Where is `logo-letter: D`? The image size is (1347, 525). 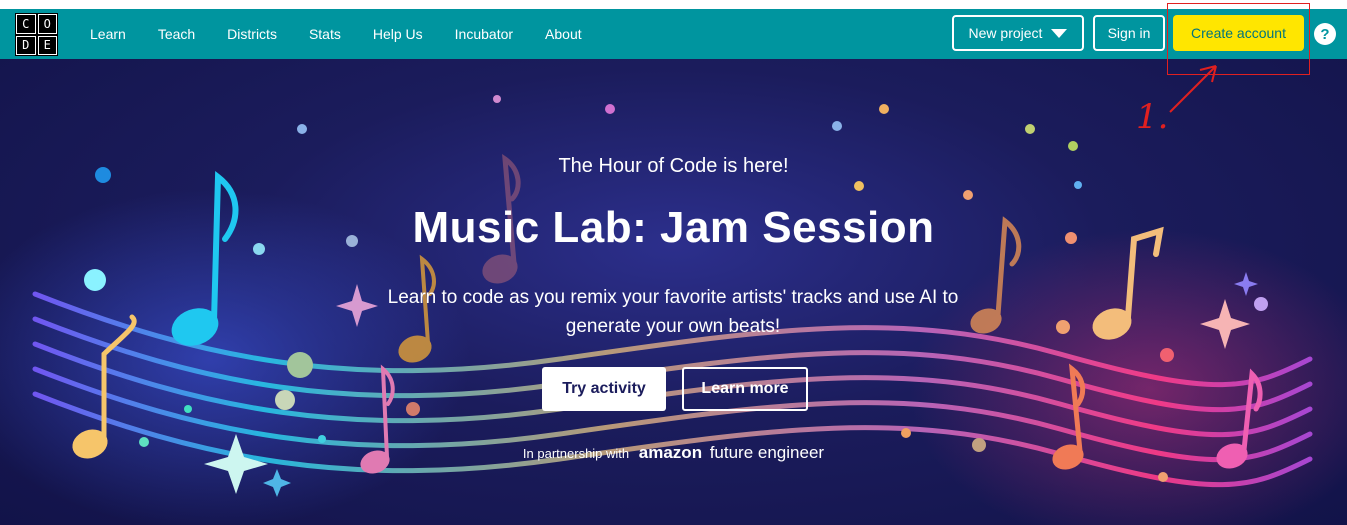
logo-letter: D is located at coordinates (26, 45).